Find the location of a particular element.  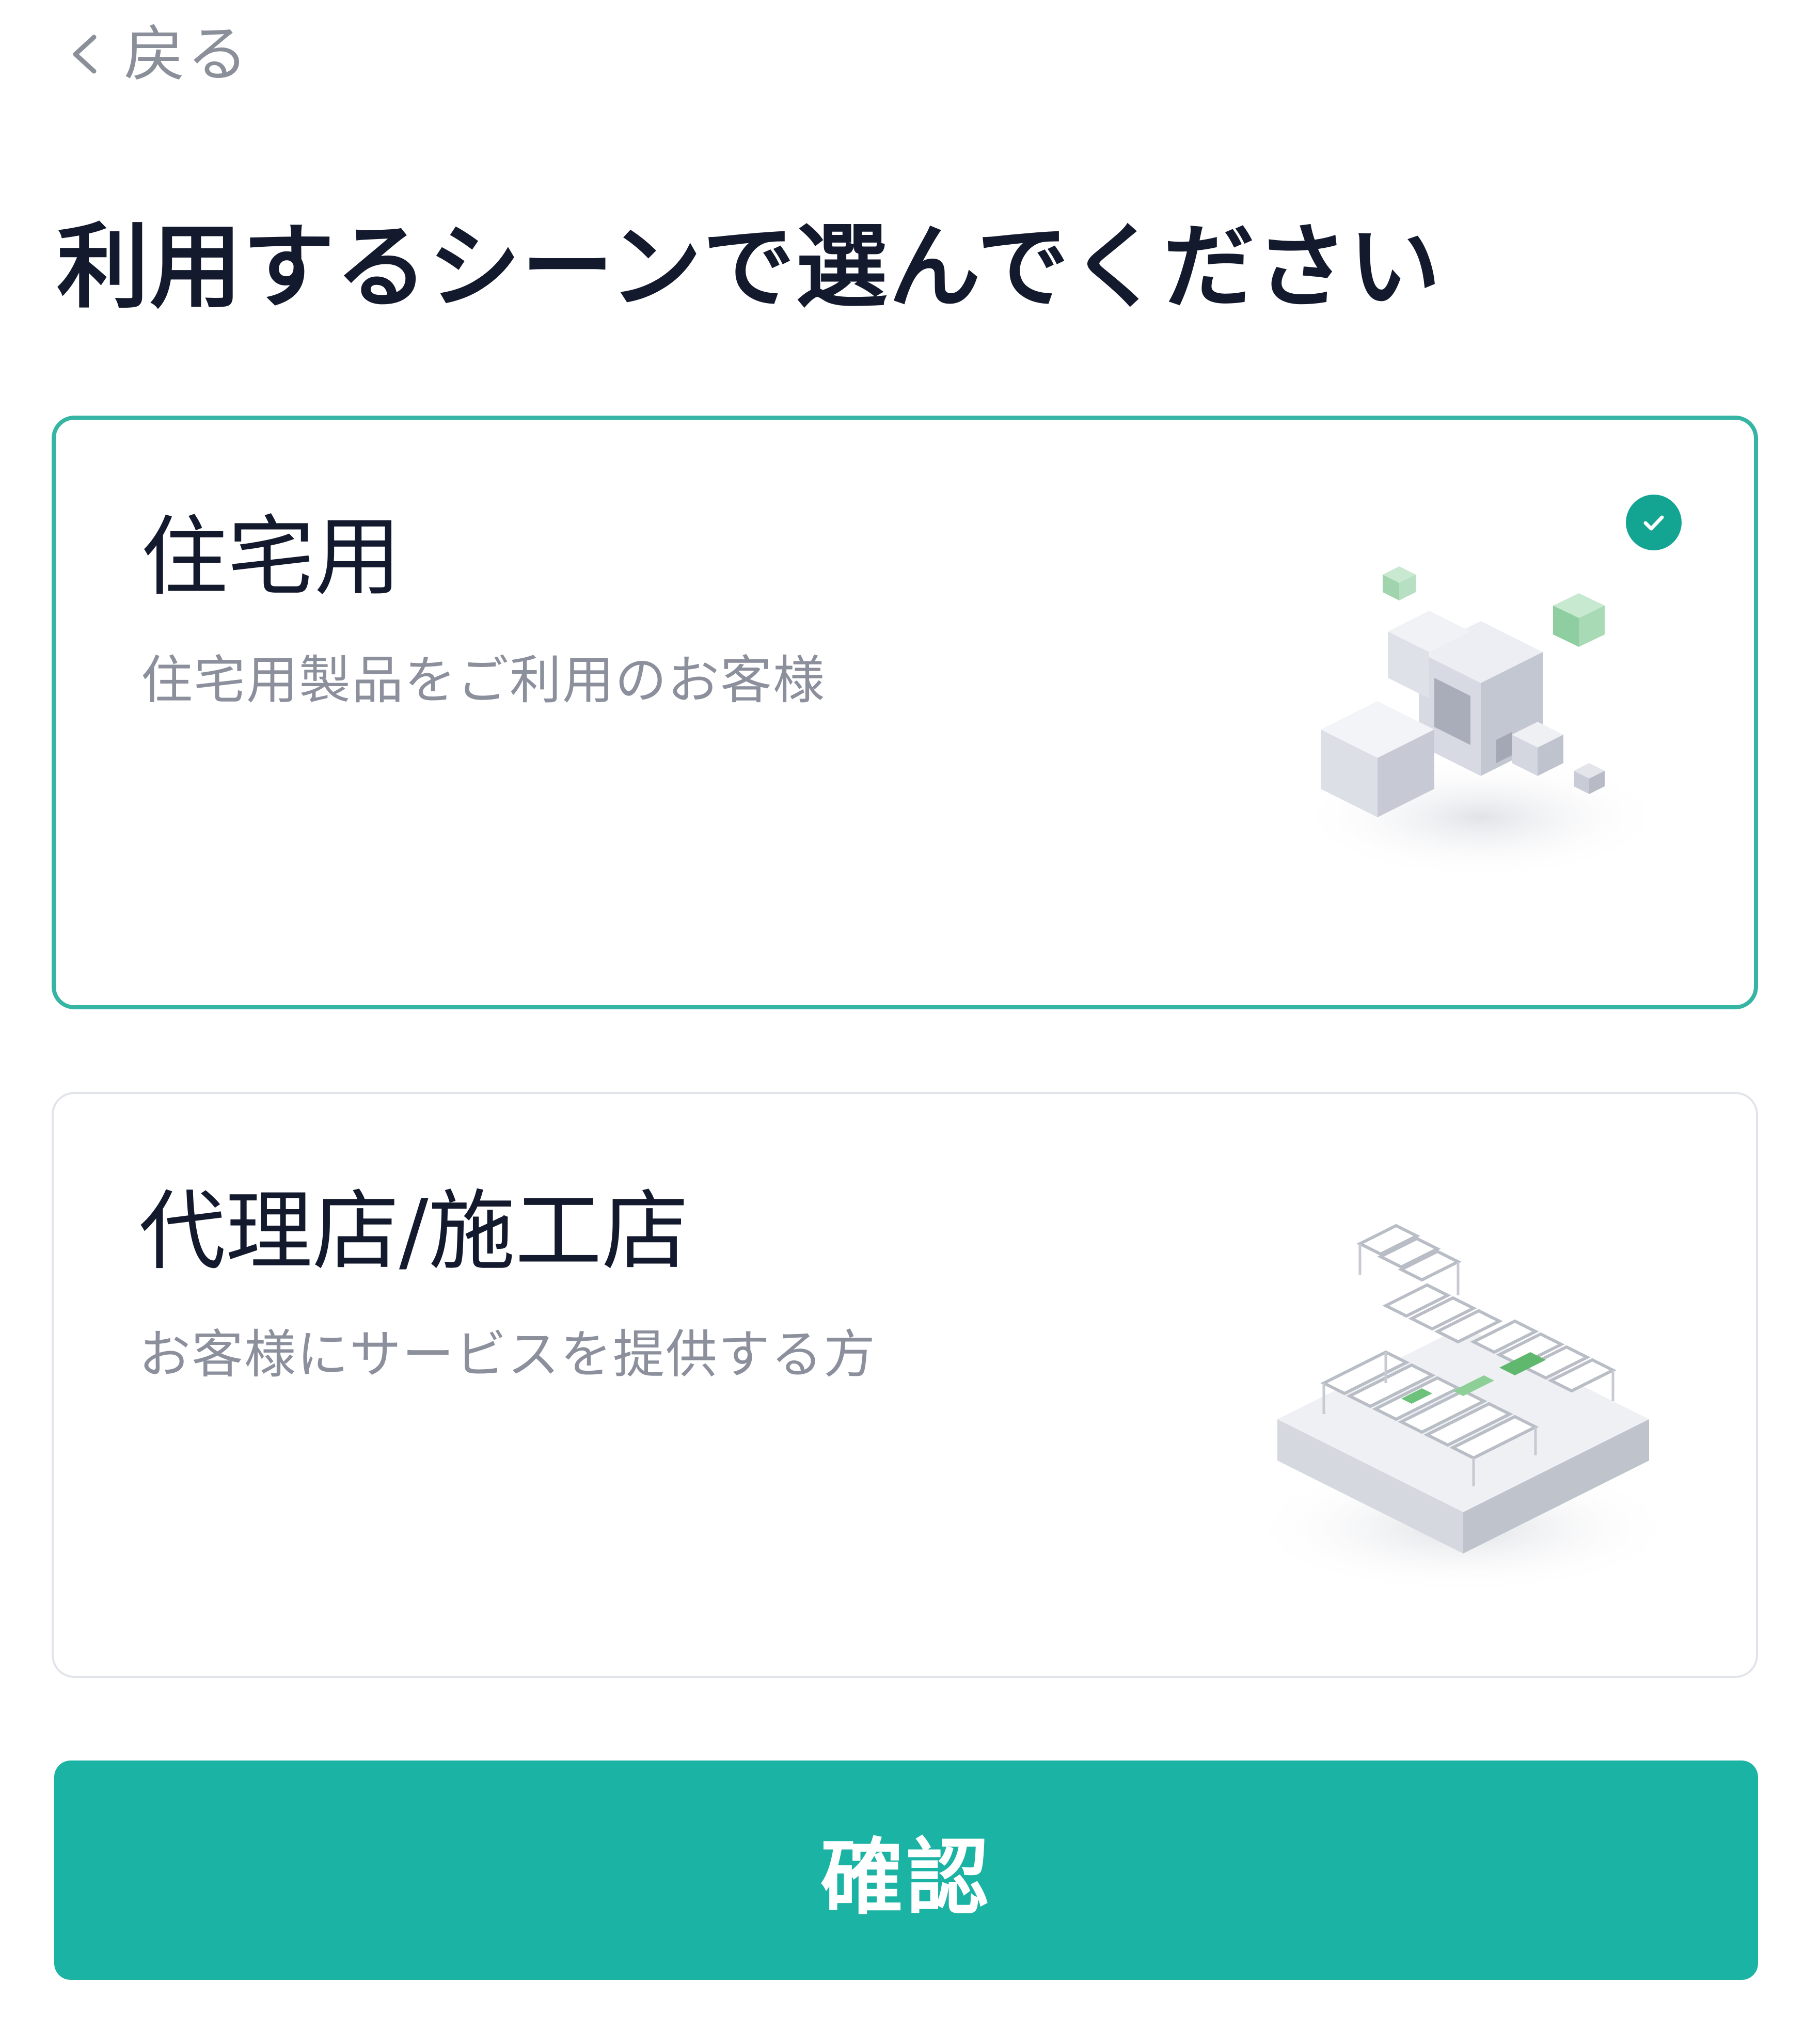

check-icon is located at coordinates (1654, 522).